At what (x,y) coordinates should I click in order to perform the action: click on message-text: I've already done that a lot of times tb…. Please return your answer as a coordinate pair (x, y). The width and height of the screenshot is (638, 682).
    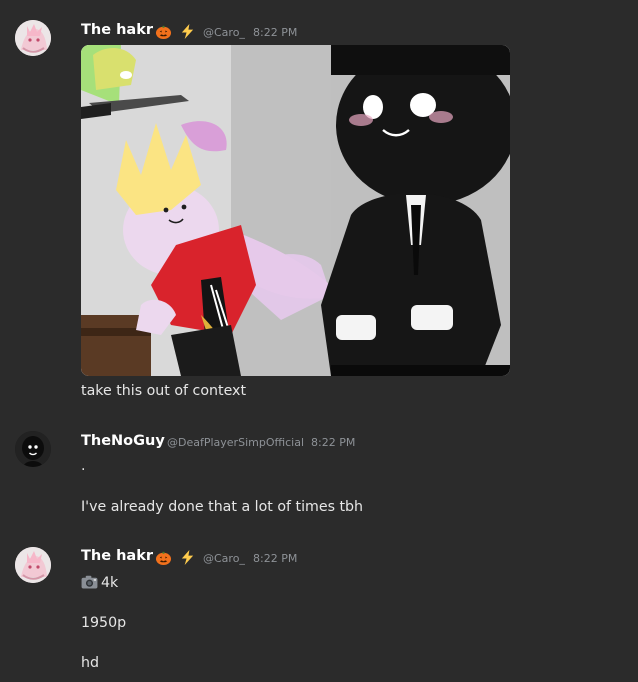
    Looking at the image, I should click on (222, 507).